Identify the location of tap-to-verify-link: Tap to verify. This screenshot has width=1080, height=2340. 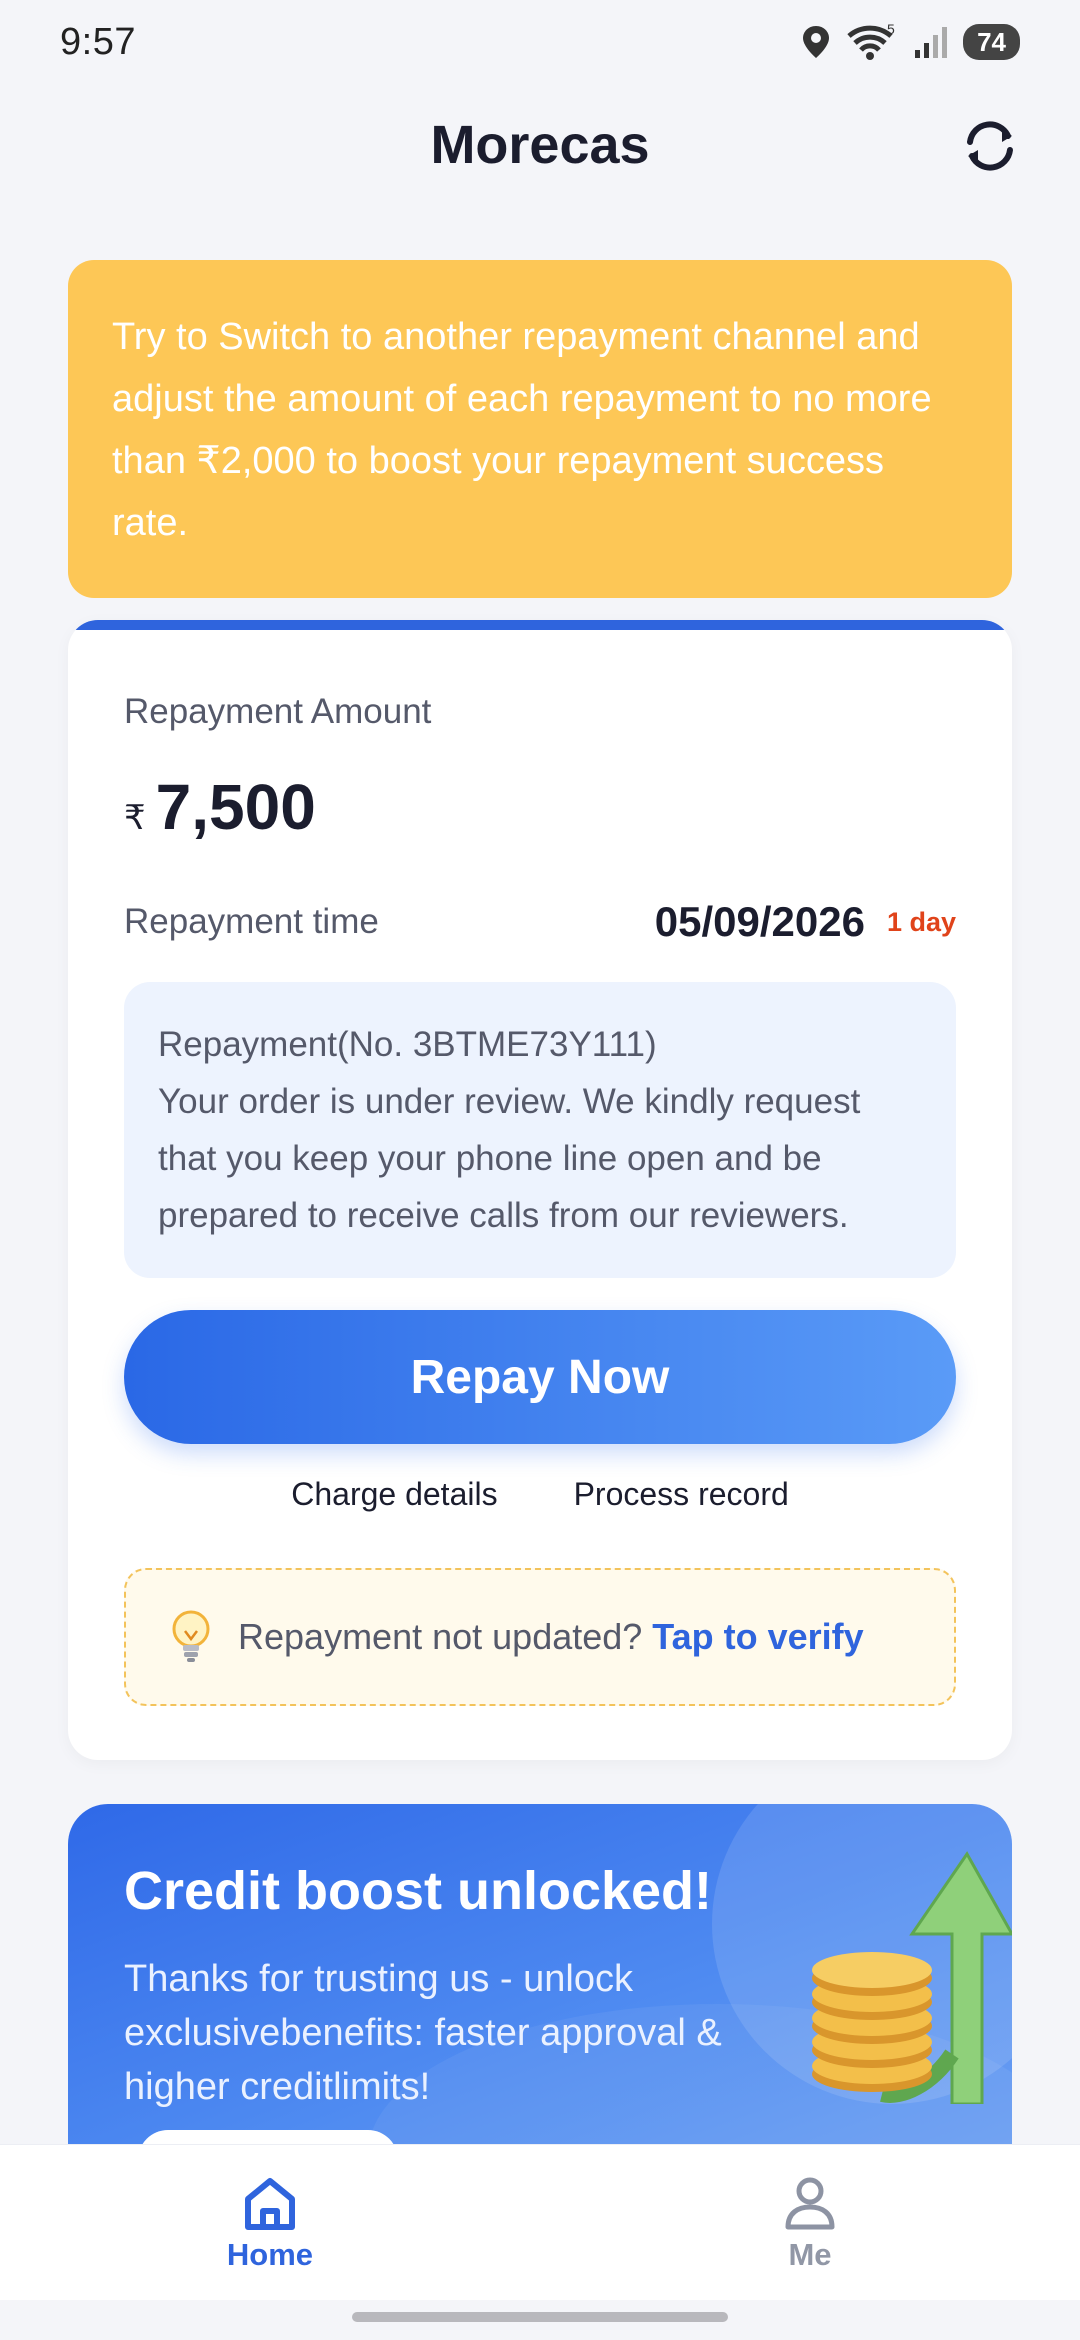
(757, 1637).